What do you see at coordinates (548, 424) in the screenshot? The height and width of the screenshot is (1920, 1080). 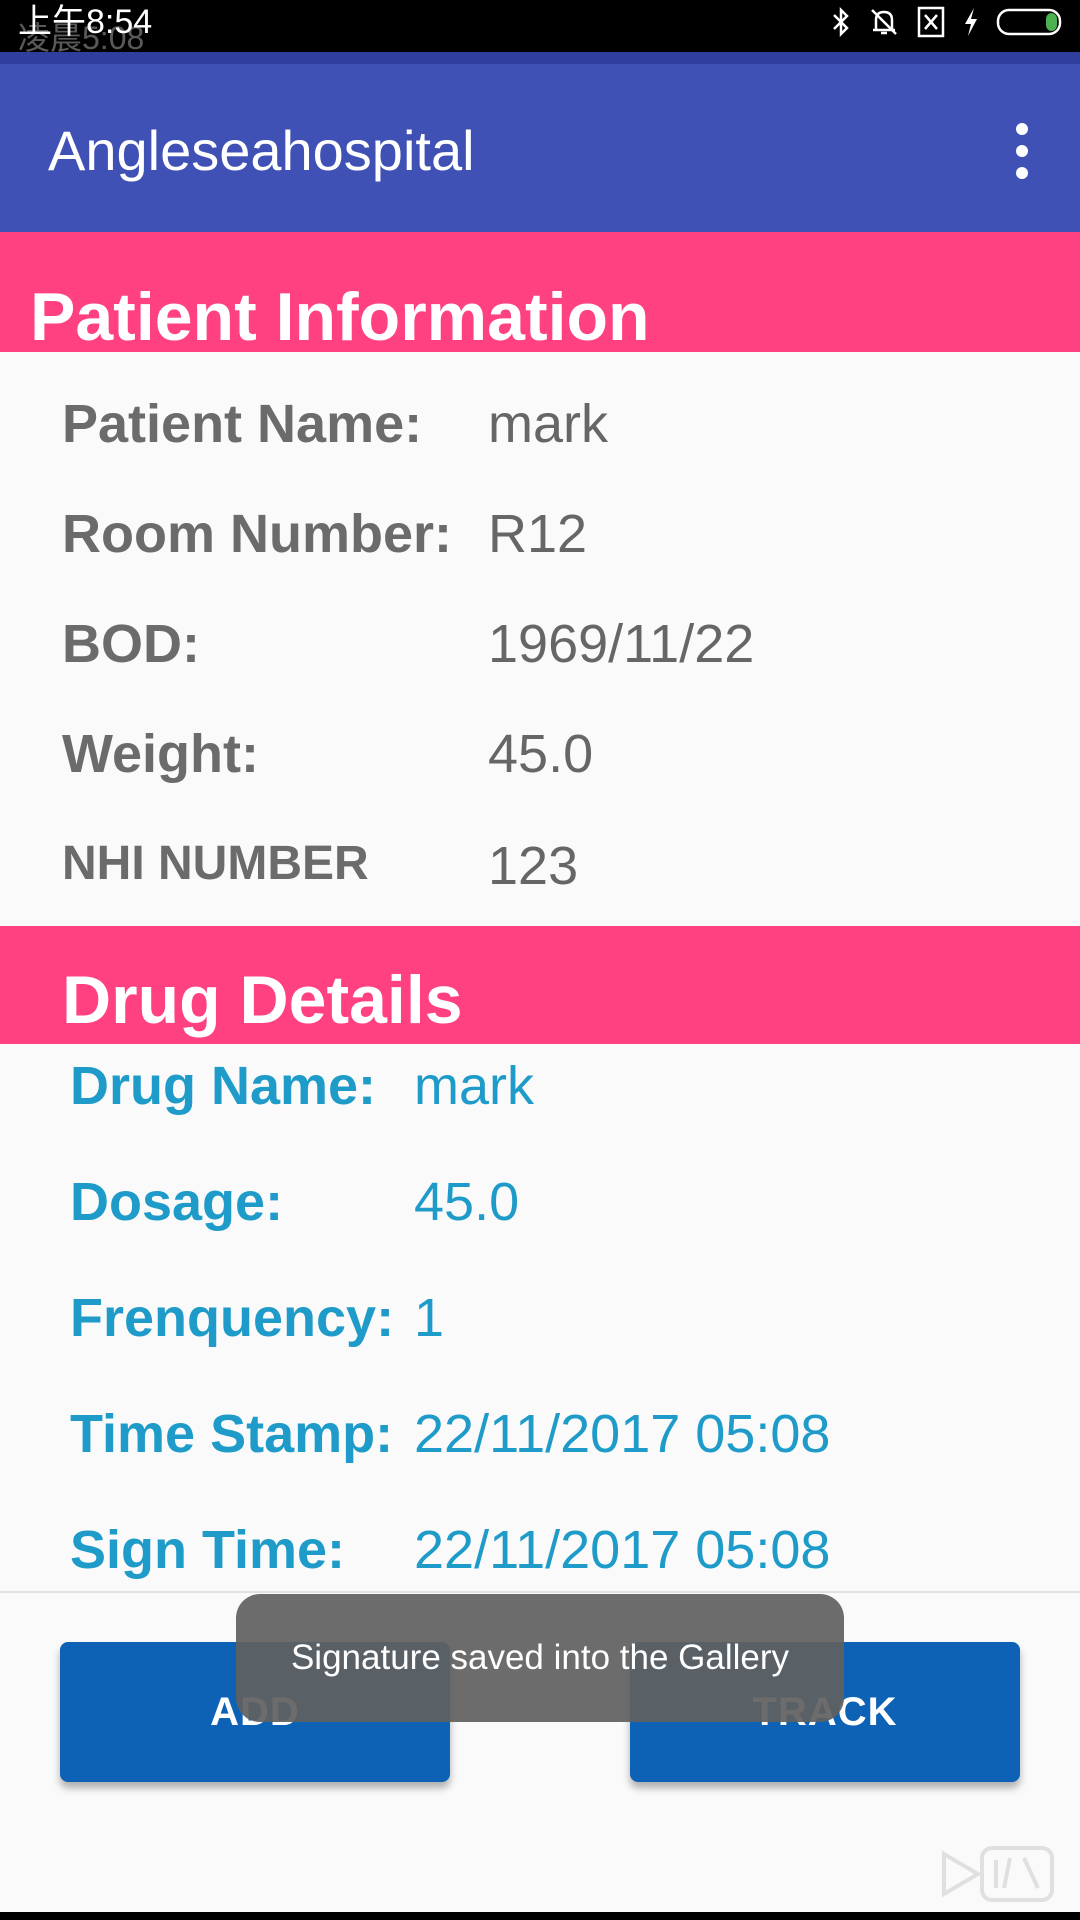 I see `patient-name-value: mark` at bounding box center [548, 424].